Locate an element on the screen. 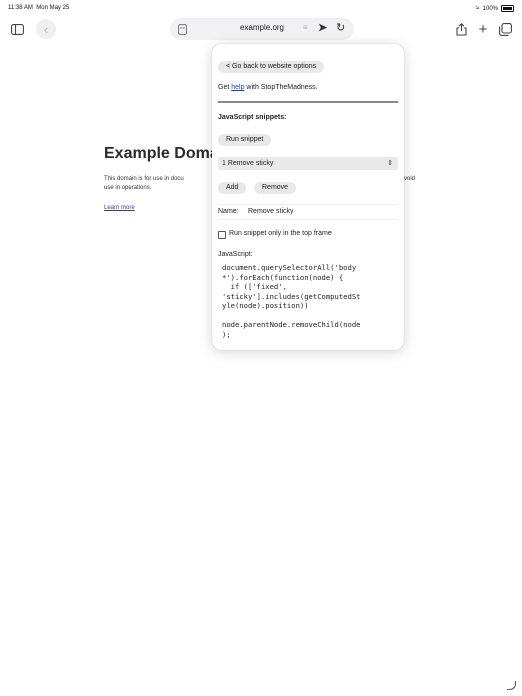  status-bar: 11:38 AM Mon May 25 ≈ 100% is located at coordinates (261, 10).